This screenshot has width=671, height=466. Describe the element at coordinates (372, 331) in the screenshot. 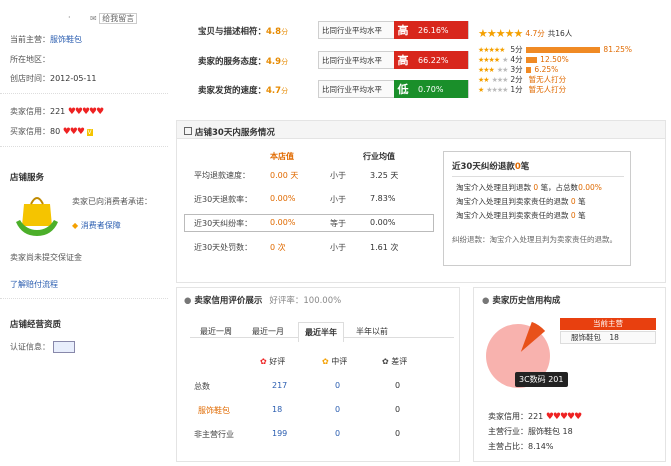

I see `tab-3: 半年以前` at that location.